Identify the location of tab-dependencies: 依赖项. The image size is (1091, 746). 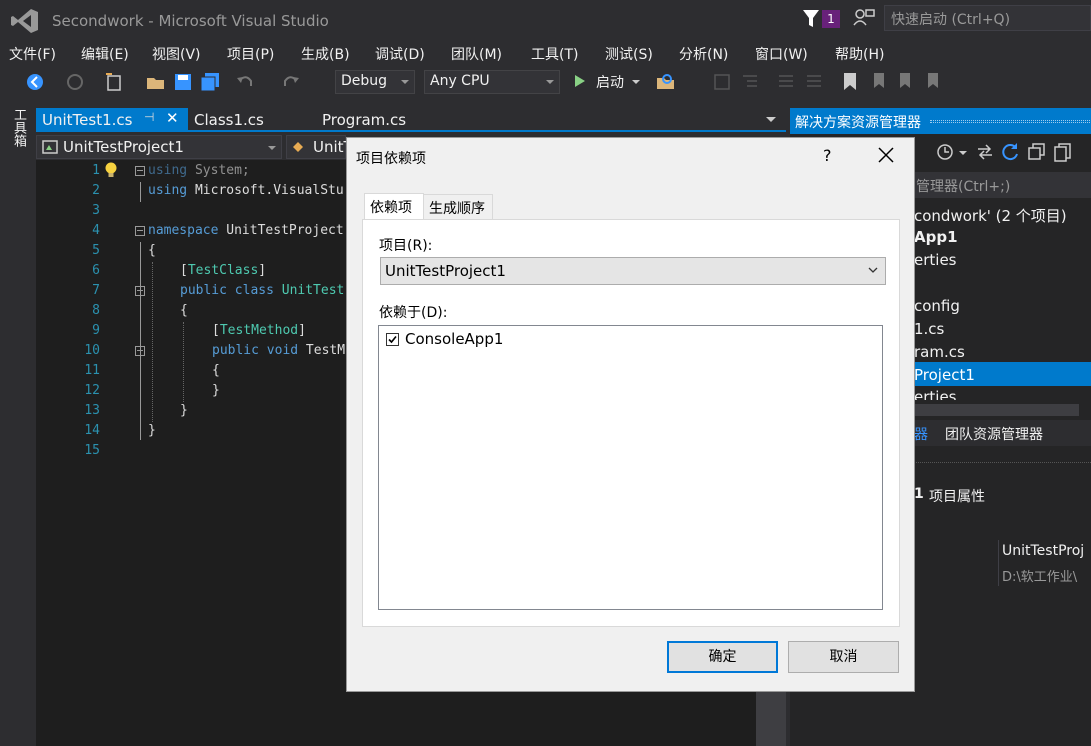
(394, 207).